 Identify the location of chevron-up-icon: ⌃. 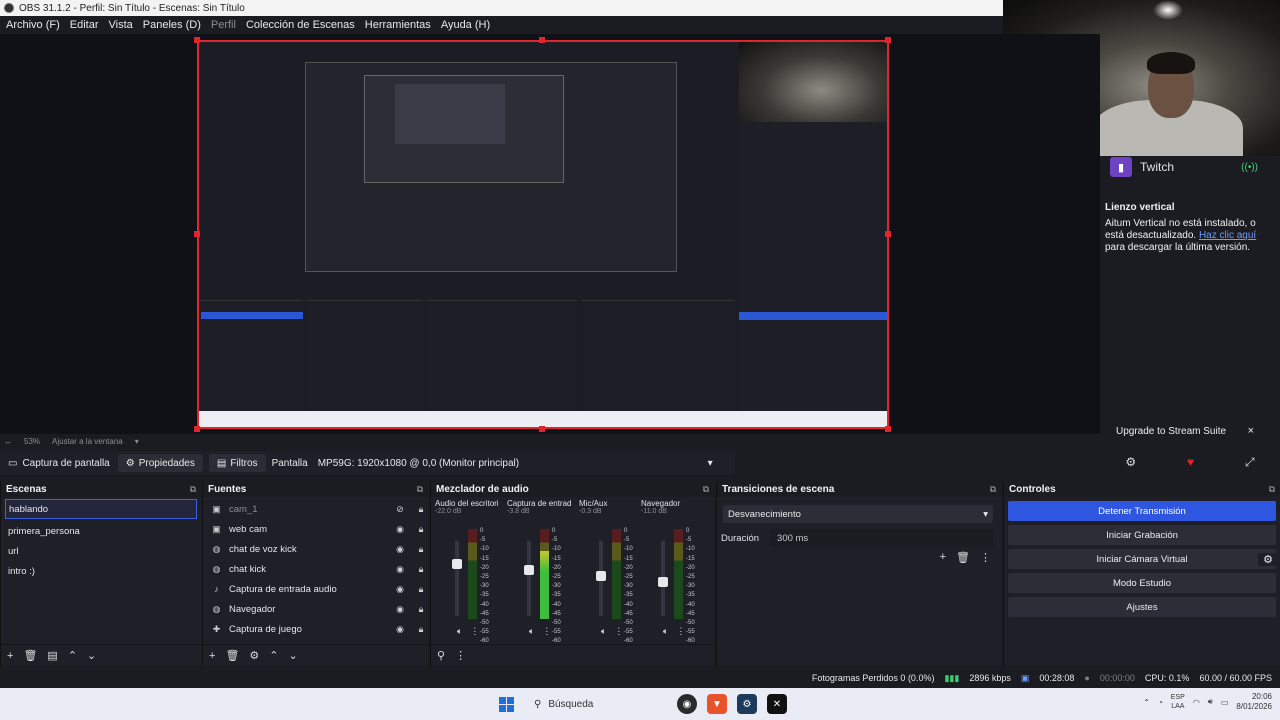
(1146, 702).